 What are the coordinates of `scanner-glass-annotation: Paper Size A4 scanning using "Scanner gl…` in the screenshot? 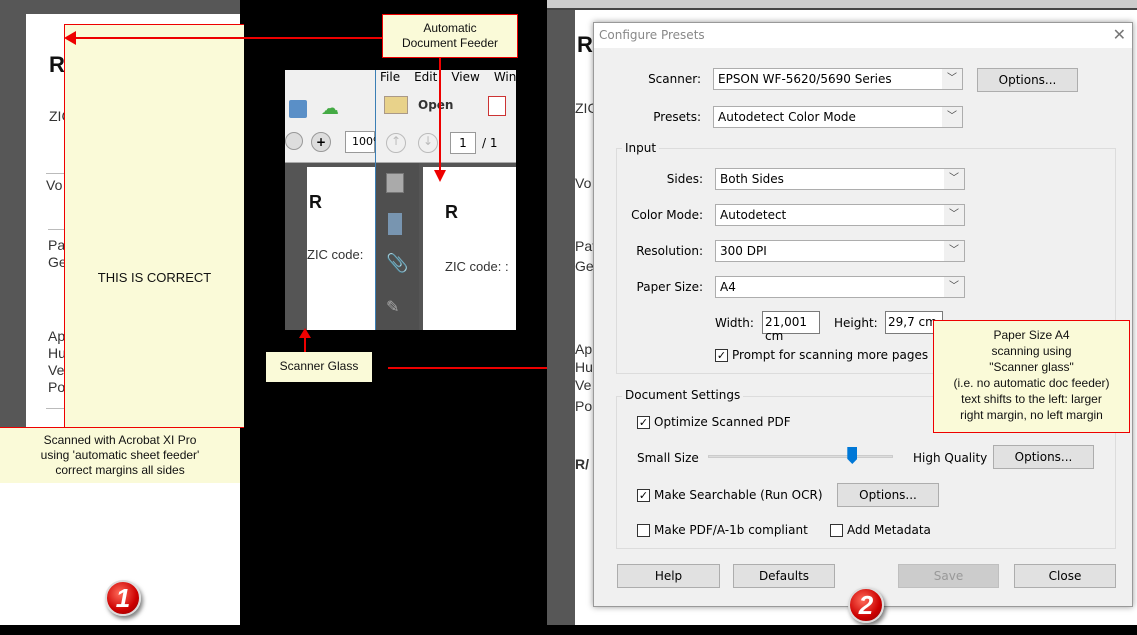 It's located at (1031, 376).